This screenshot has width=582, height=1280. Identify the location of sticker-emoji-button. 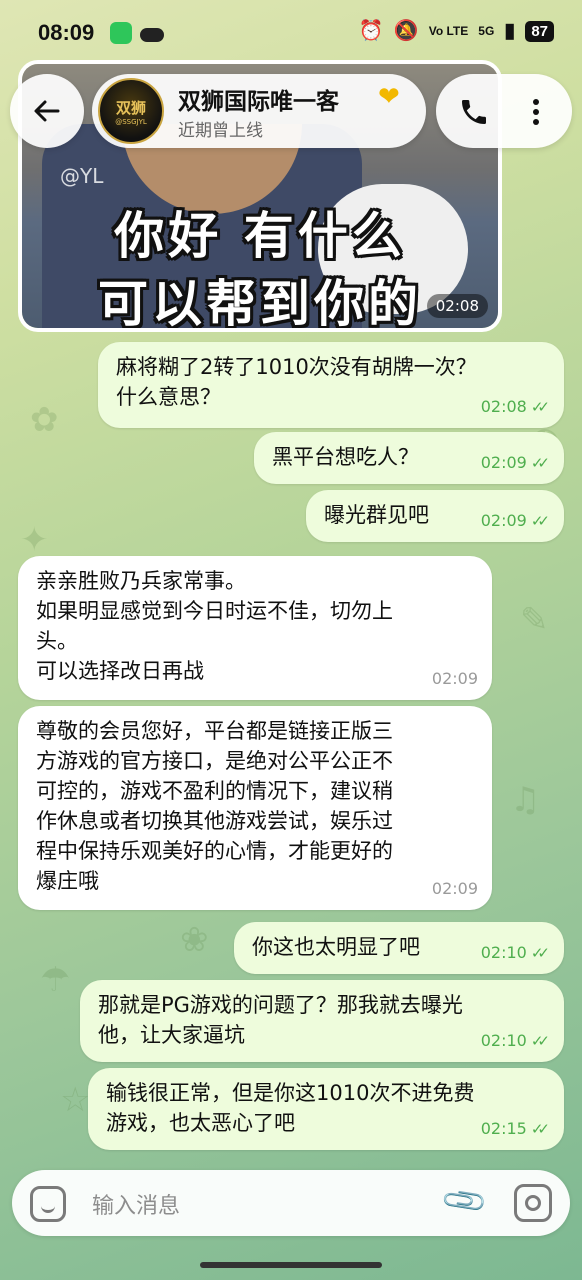
(48, 1204).